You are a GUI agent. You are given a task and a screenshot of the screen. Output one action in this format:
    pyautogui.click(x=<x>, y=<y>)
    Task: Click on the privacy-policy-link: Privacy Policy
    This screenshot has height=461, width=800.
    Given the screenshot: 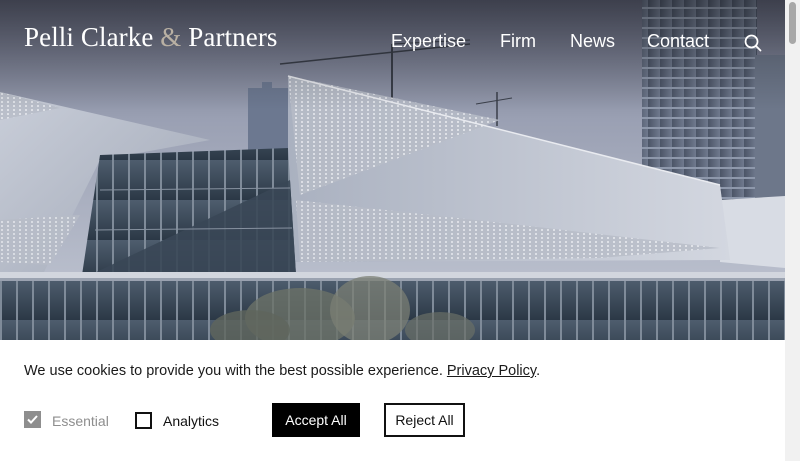 What is the action you would take?
    pyautogui.click(x=491, y=371)
    